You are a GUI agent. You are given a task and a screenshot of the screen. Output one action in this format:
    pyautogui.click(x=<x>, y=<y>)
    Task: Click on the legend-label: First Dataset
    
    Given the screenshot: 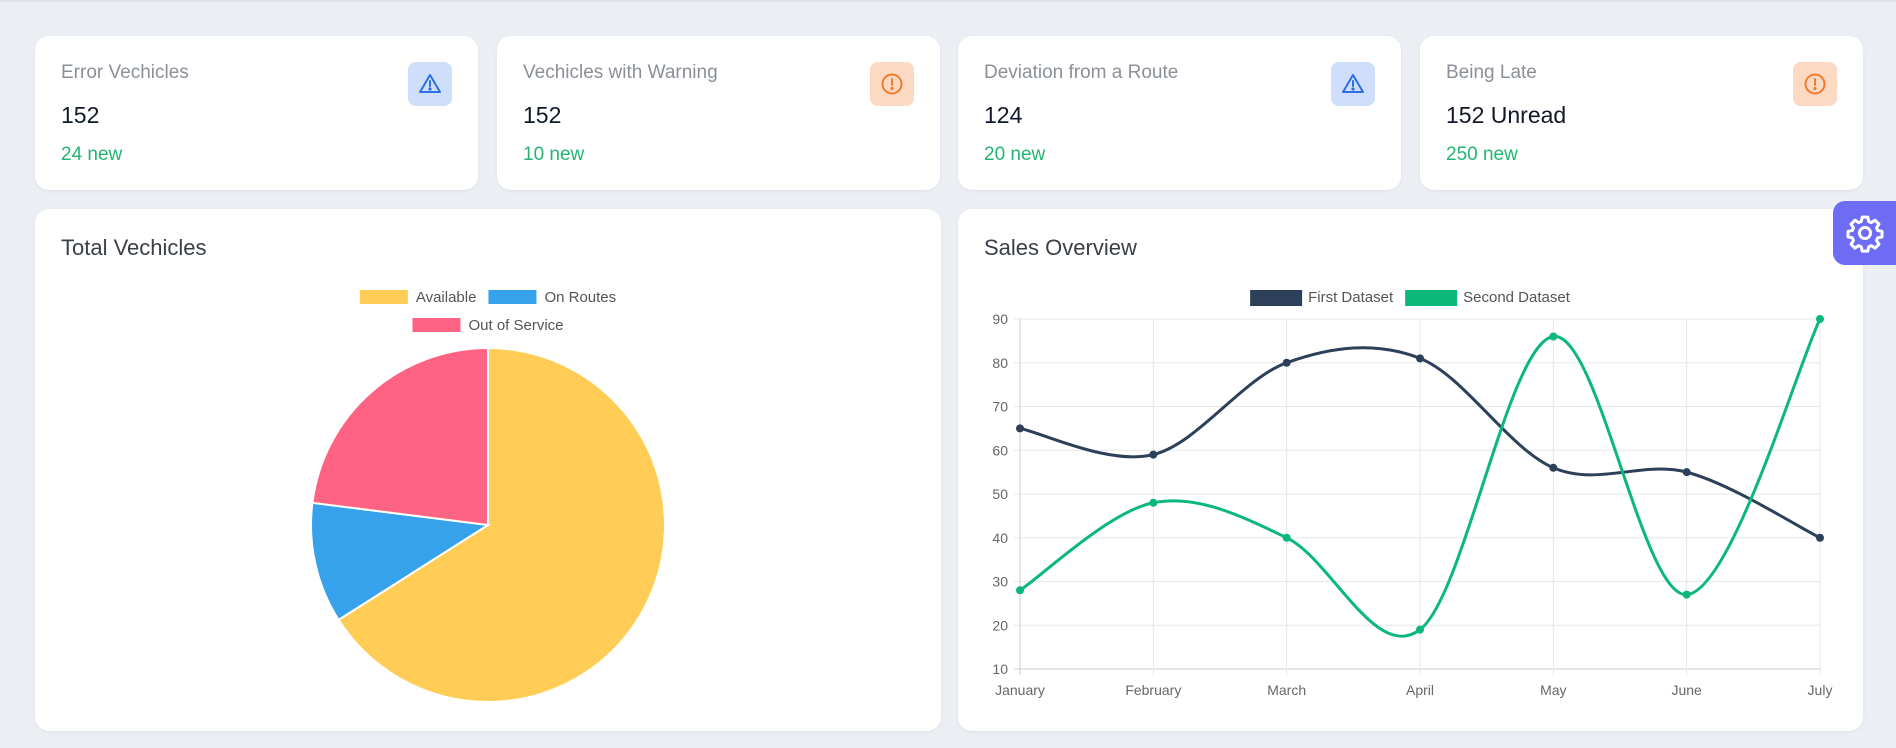 What is the action you would take?
    pyautogui.click(x=1351, y=297)
    